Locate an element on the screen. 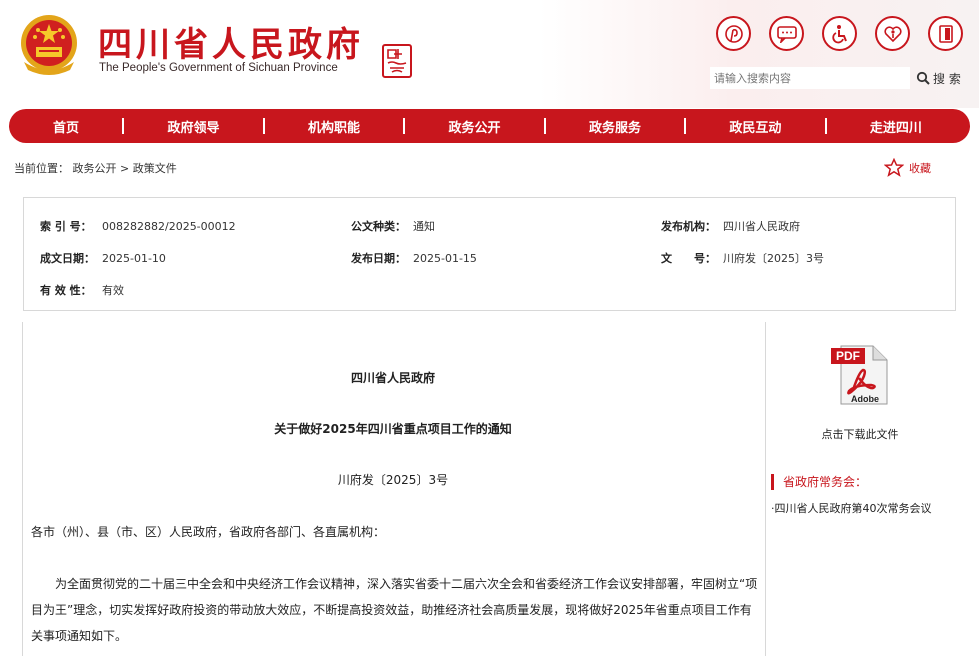 Image resolution: width=979 pixels, height=656 pixels. download-link: 点击下载此文件 is located at coordinates (860, 434).